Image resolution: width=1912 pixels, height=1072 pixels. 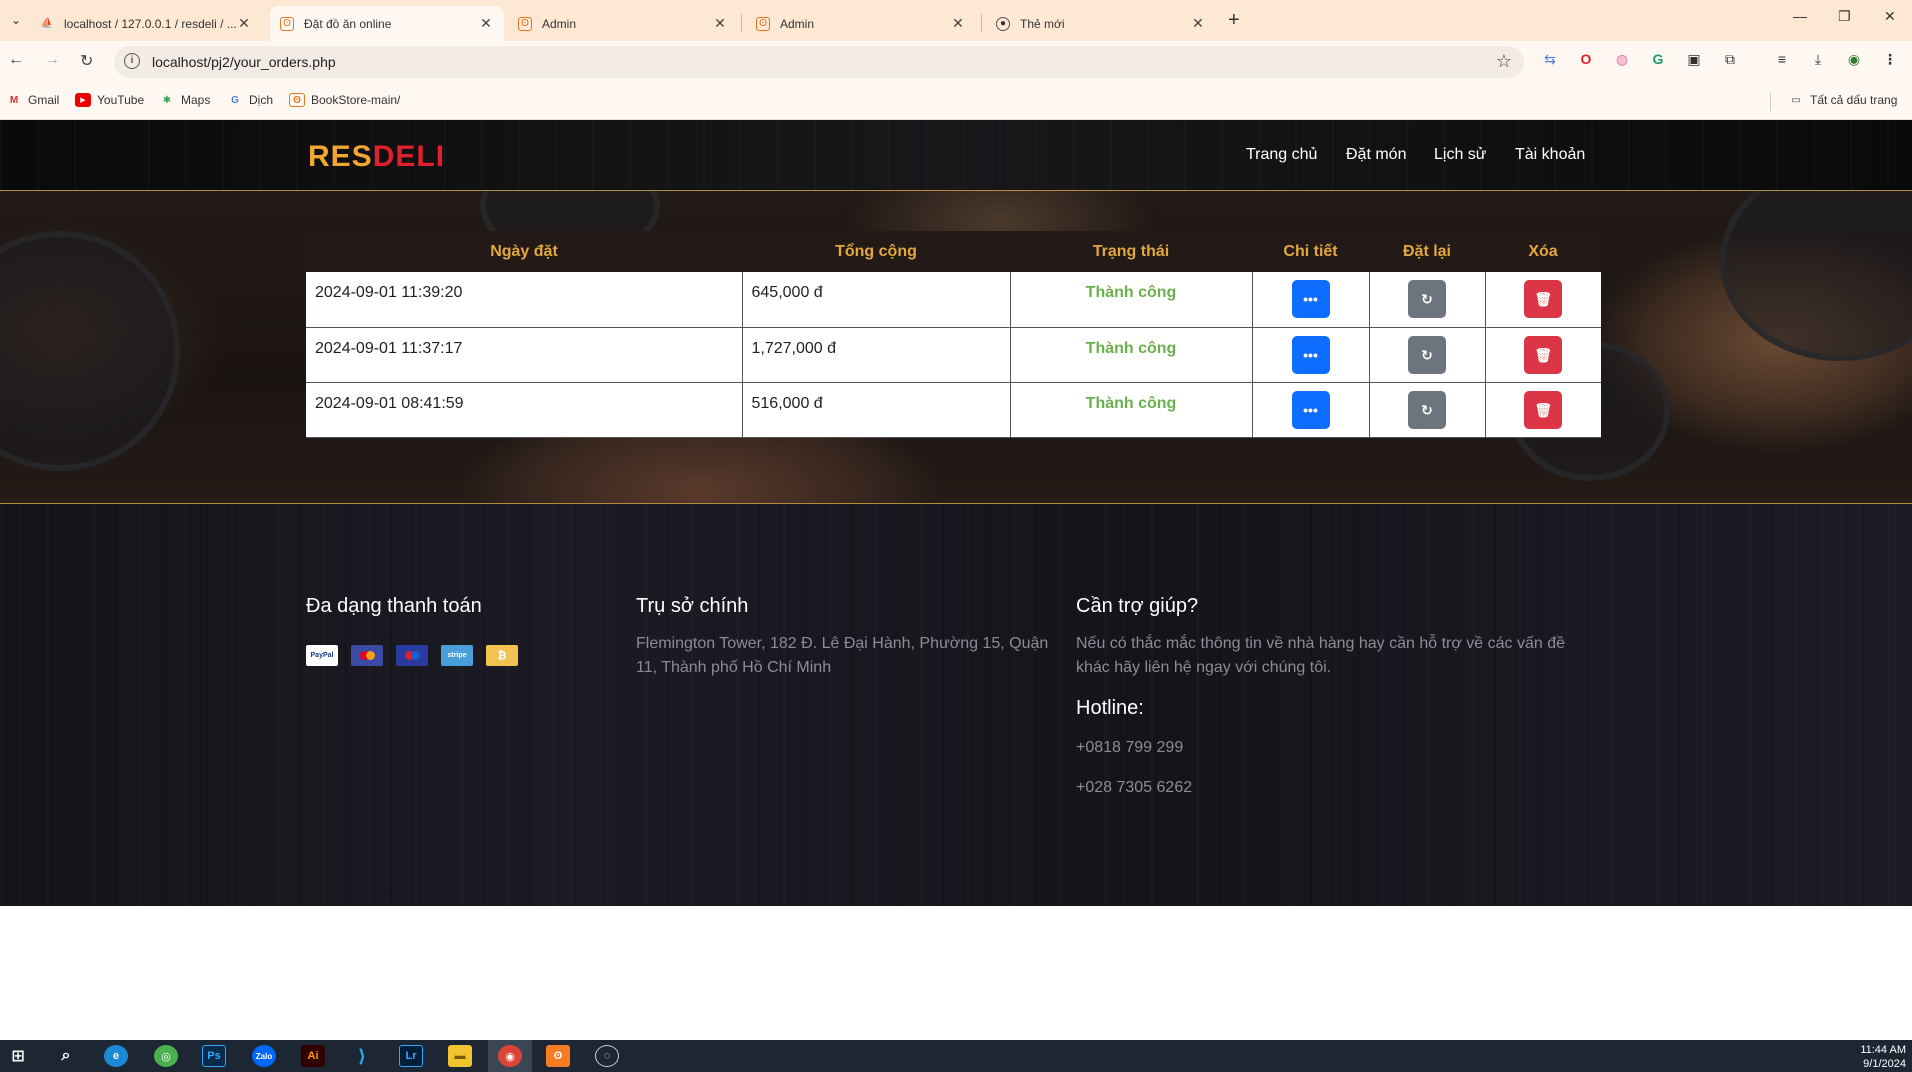 I want to click on minimize-icon: —, so click(x=1800, y=16).